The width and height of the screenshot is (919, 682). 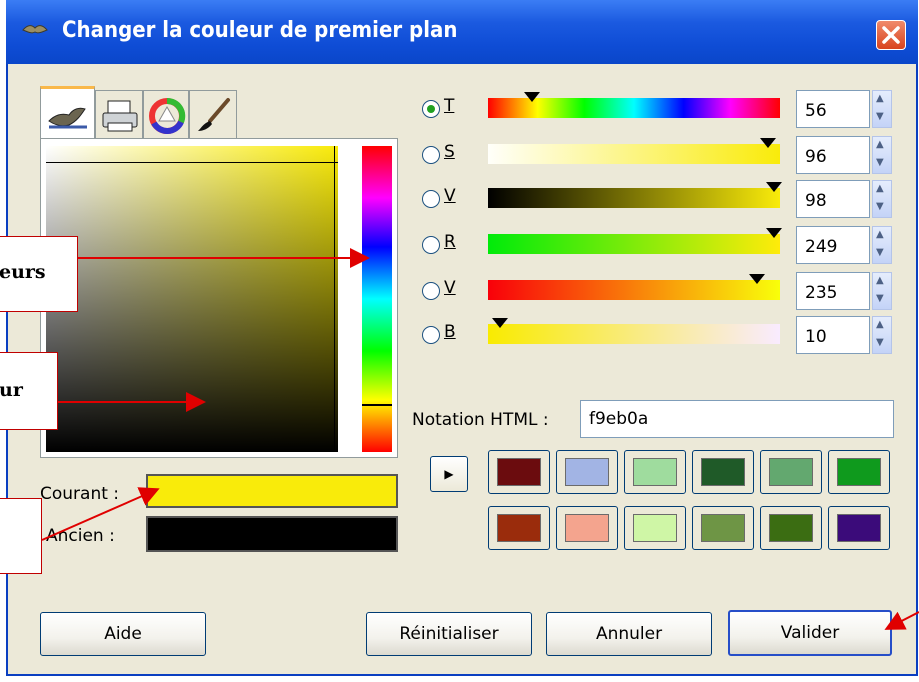 What do you see at coordinates (833, 245) in the screenshot?
I see `channel-value-input-3: 249` at bounding box center [833, 245].